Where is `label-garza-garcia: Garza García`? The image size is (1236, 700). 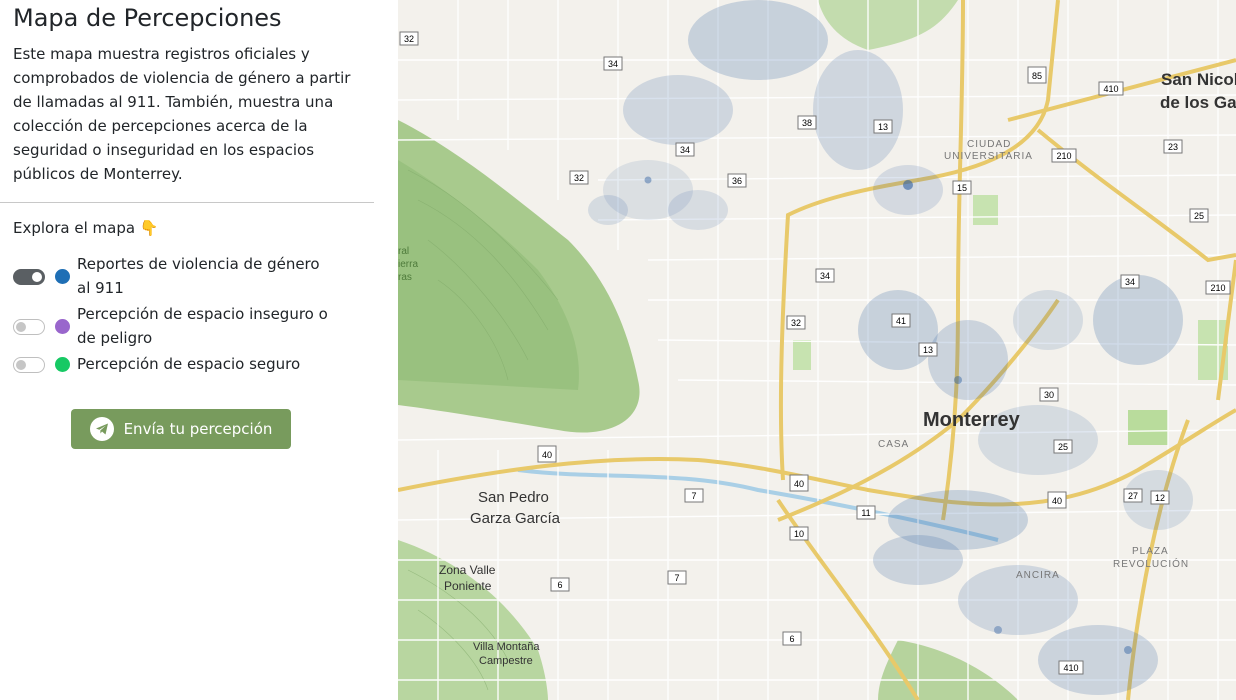 label-garza-garcia: Garza García is located at coordinates (515, 518).